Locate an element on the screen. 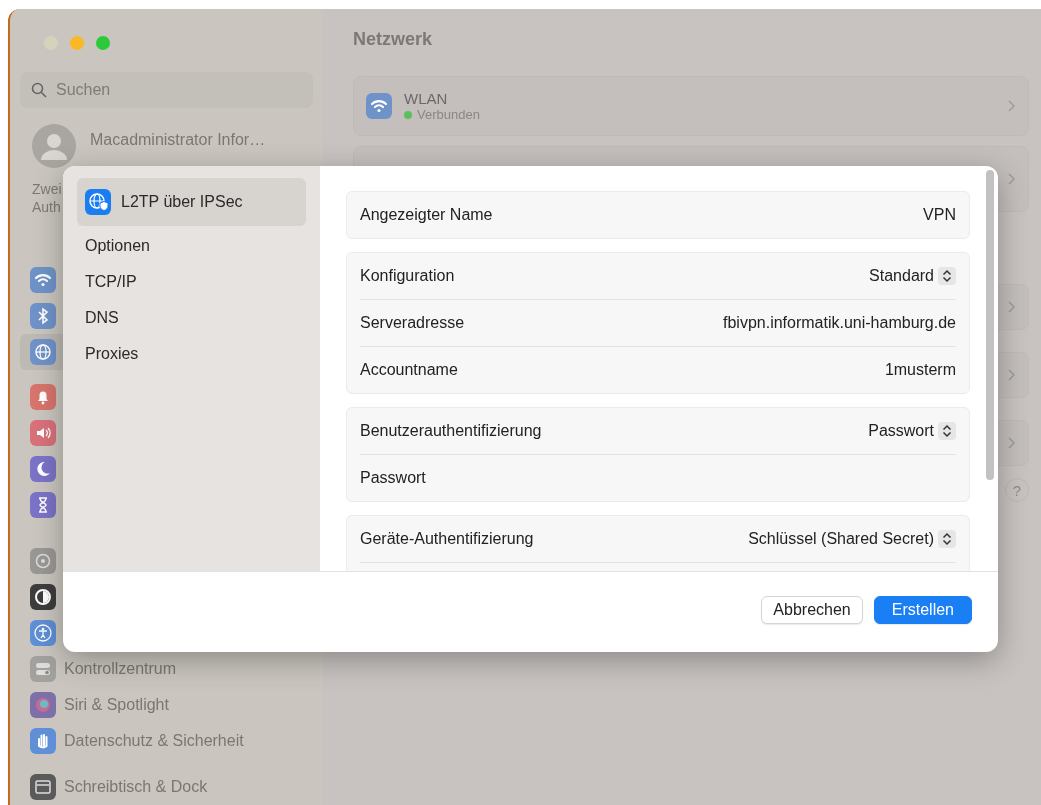 The height and width of the screenshot is (805, 1041). service-name: WLAN is located at coordinates (426, 98).